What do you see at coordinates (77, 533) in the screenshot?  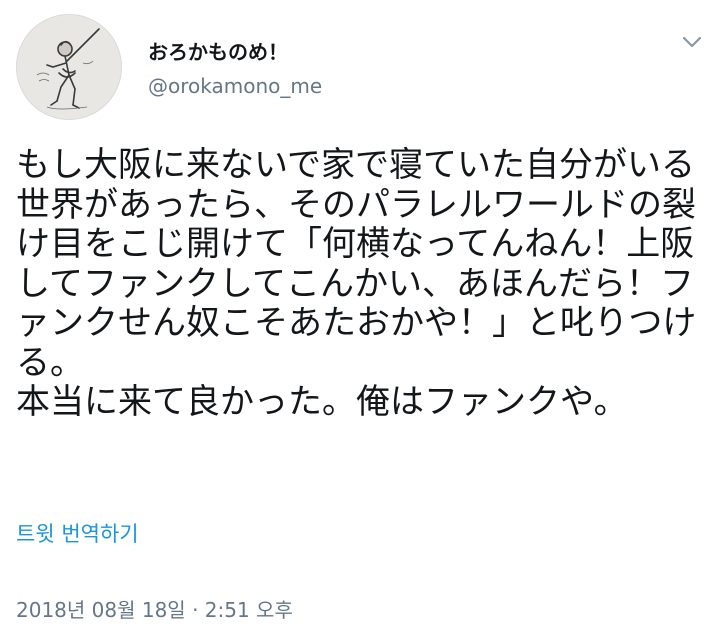 I see `translate-tweet-link: 트윗 번역하기` at bounding box center [77, 533].